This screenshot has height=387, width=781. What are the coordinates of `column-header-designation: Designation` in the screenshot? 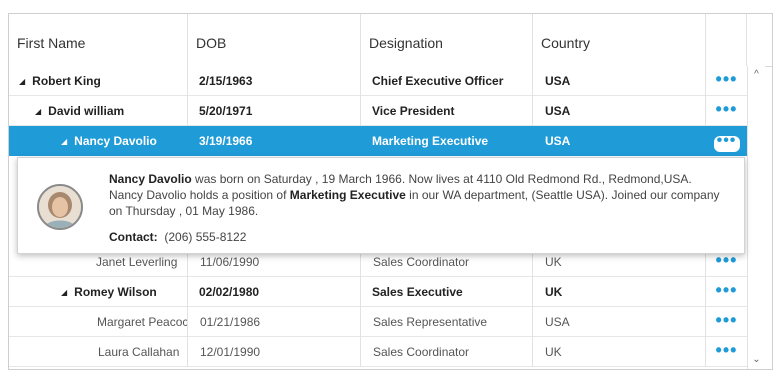 It's located at (447, 40).